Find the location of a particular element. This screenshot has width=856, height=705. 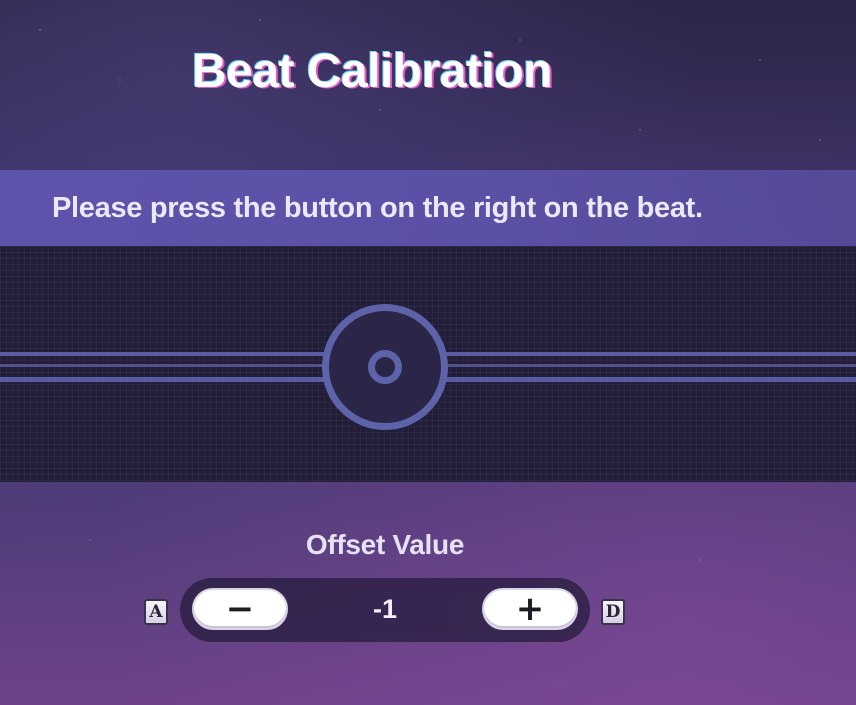

minus-icon: − is located at coordinates (240, 609).